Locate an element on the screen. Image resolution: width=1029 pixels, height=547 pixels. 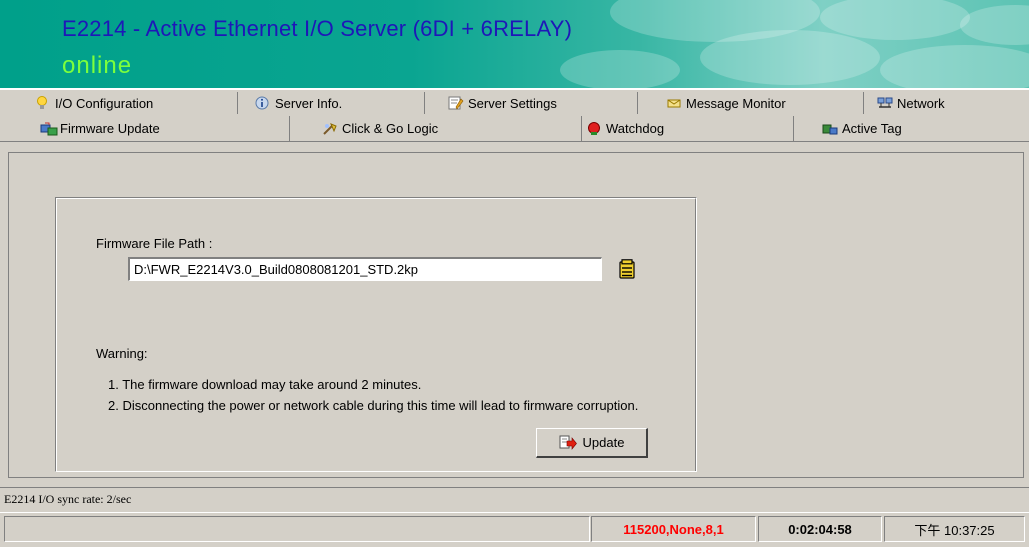
tab-firmware-update: Firmware Update is located at coordinates (145, 128).